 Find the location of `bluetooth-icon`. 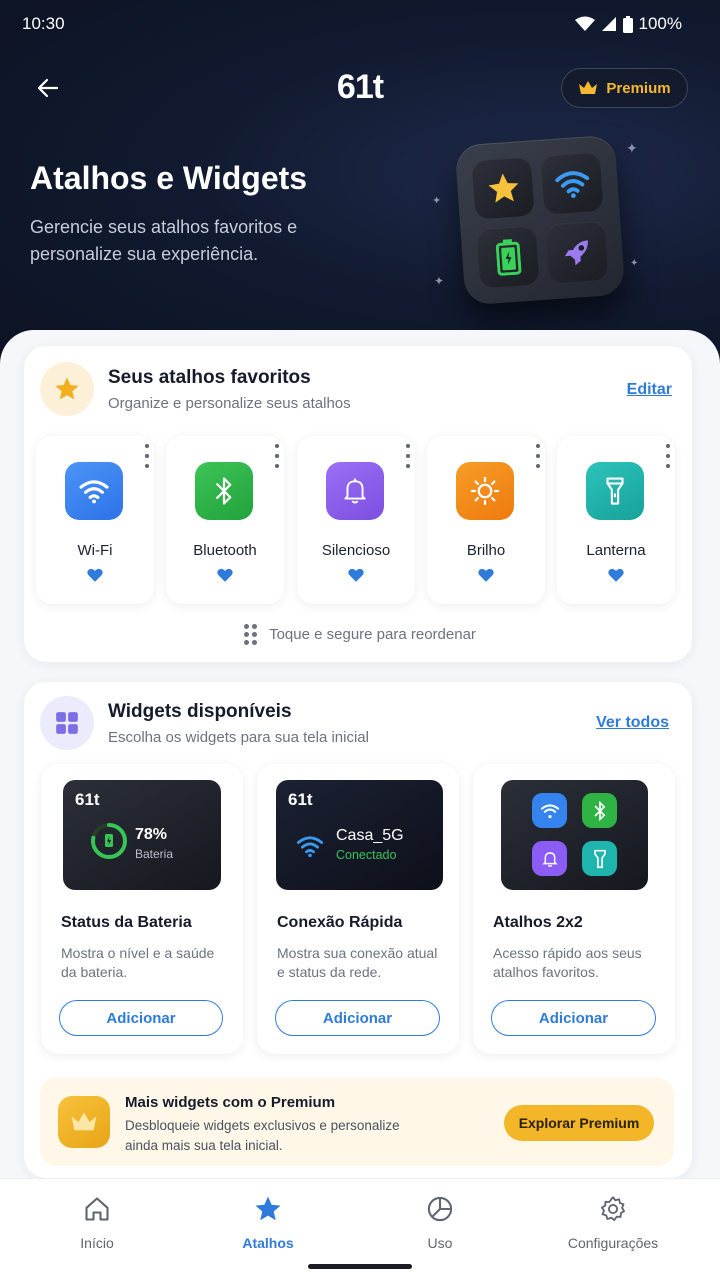

bluetooth-icon is located at coordinates (224, 491).